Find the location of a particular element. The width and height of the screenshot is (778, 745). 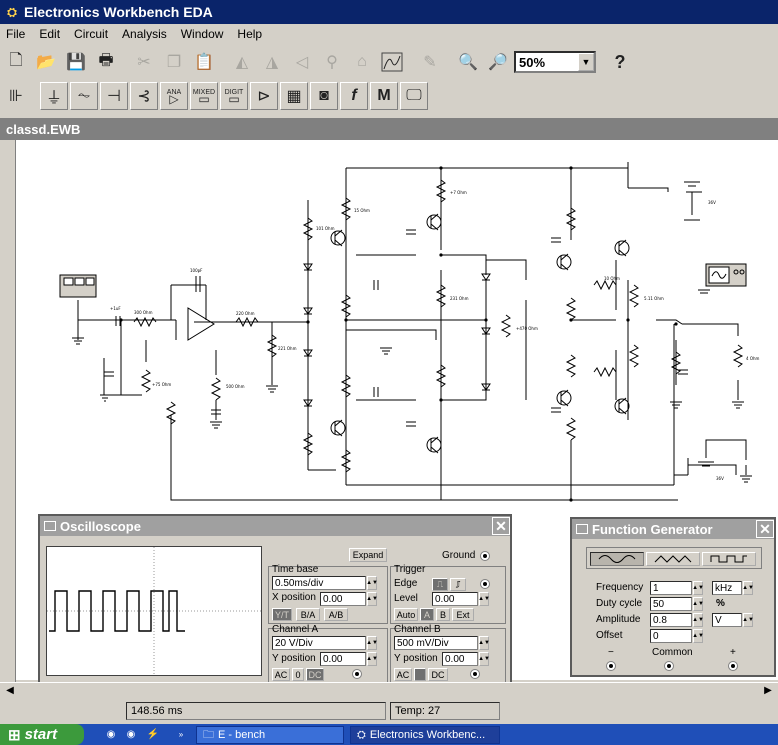

component-properties-icon: ⚲ is located at coordinates (332, 62).